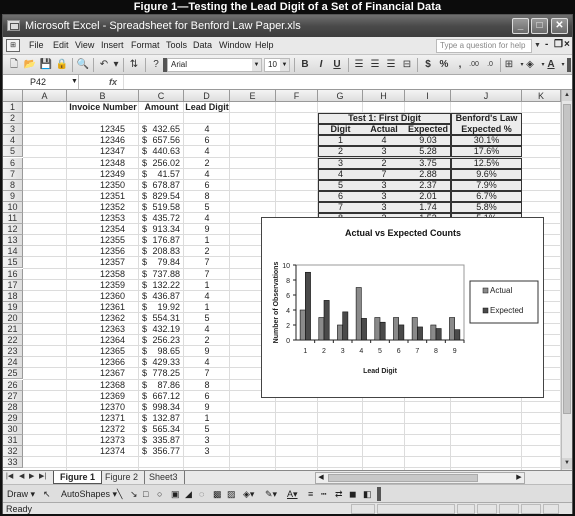 This screenshot has width=575, height=516. I want to click on amount-cell: $829.54, so click(159, 196).